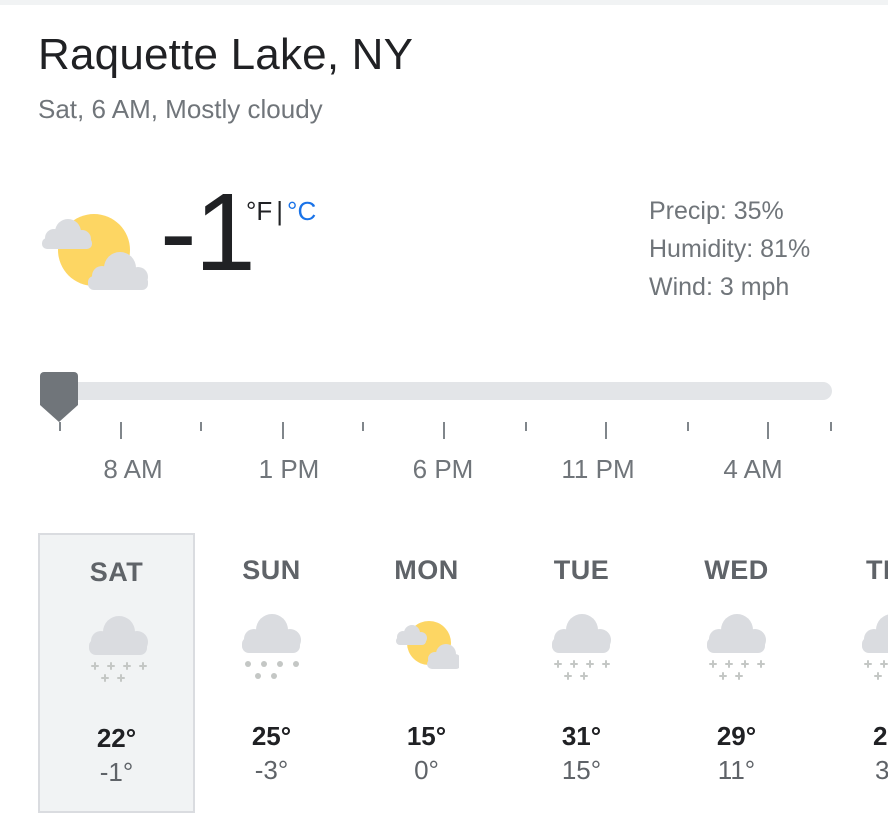 The height and width of the screenshot is (813, 888). I want to click on humidity-text: Humidity: 81%, so click(730, 249).